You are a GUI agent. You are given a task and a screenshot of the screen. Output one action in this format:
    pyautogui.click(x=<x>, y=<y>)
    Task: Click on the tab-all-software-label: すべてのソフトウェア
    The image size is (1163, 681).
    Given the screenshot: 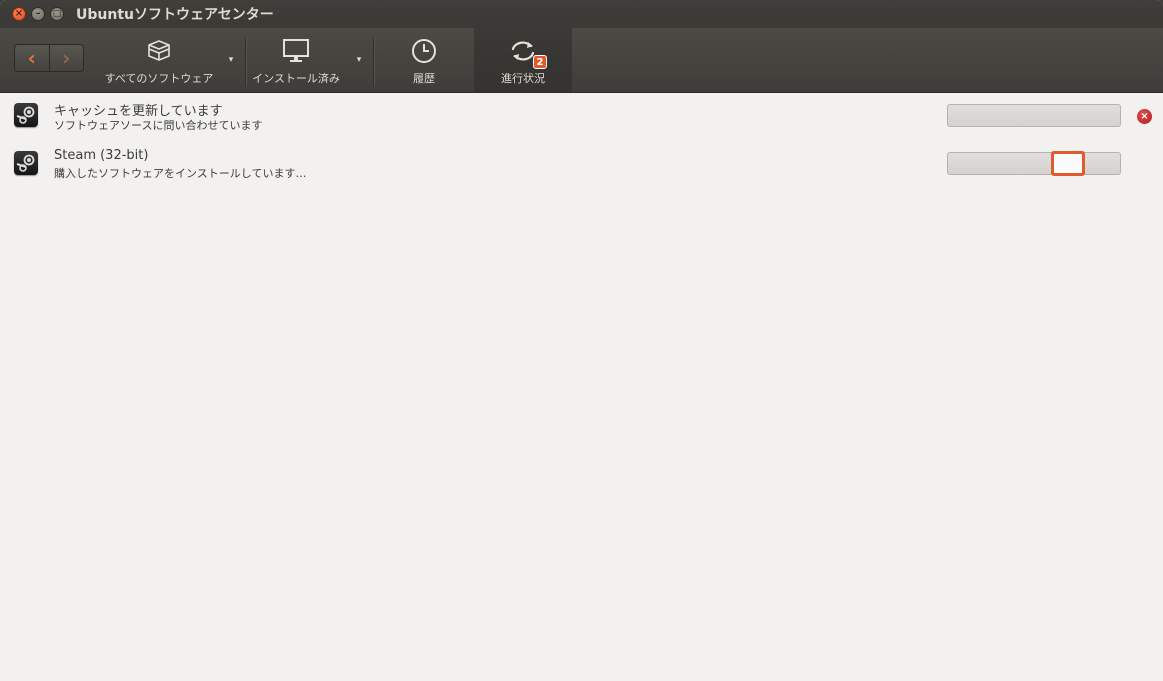 What is the action you would take?
    pyautogui.click(x=159, y=78)
    